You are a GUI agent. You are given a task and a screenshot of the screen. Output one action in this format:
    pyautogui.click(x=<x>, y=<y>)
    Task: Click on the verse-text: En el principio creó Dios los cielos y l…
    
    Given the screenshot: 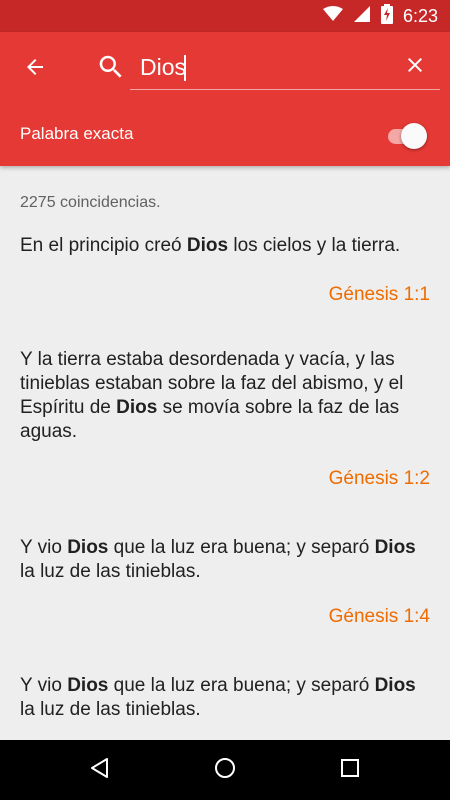 What is the action you would take?
    pyautogui.click(x=210, y=245)
    